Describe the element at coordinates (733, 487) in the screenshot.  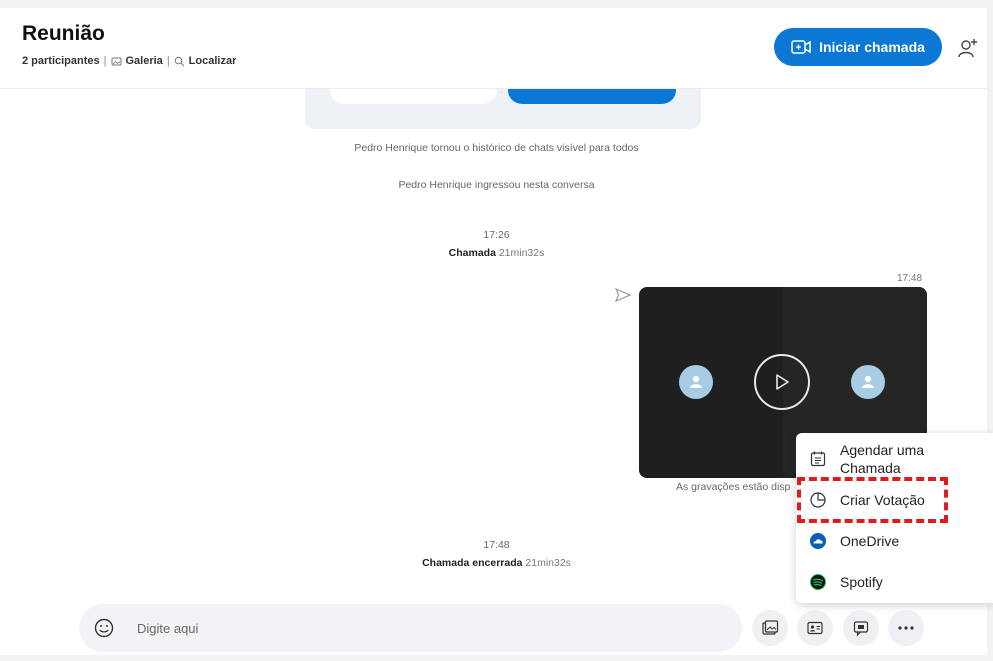
I see `recordings-note: As gravações estão disp` at that location.